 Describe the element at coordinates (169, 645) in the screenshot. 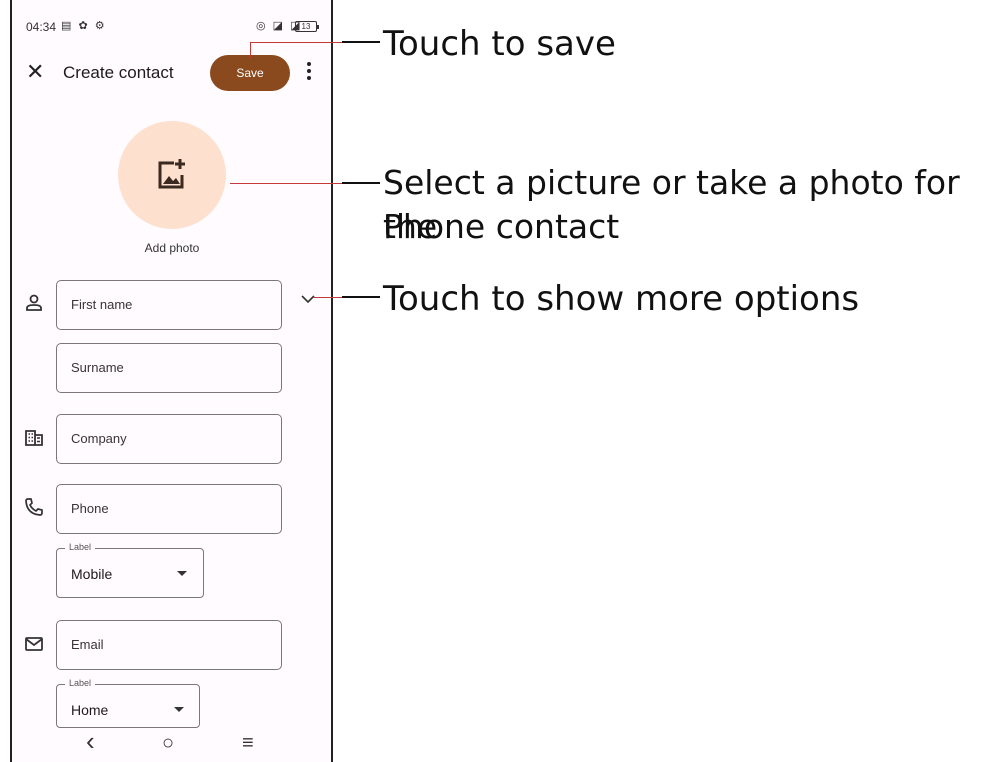

I see `email-field: Email` at that location.